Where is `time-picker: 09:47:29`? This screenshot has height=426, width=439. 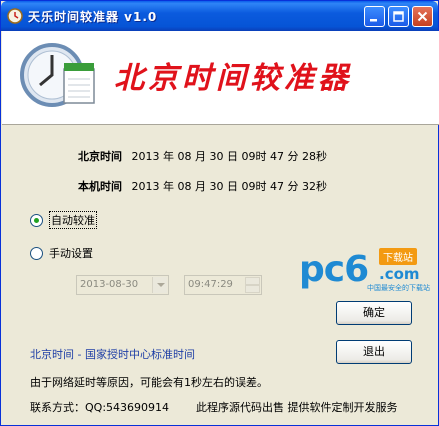 time-picker: 09:47:29 is located at coordinates (223, 285).